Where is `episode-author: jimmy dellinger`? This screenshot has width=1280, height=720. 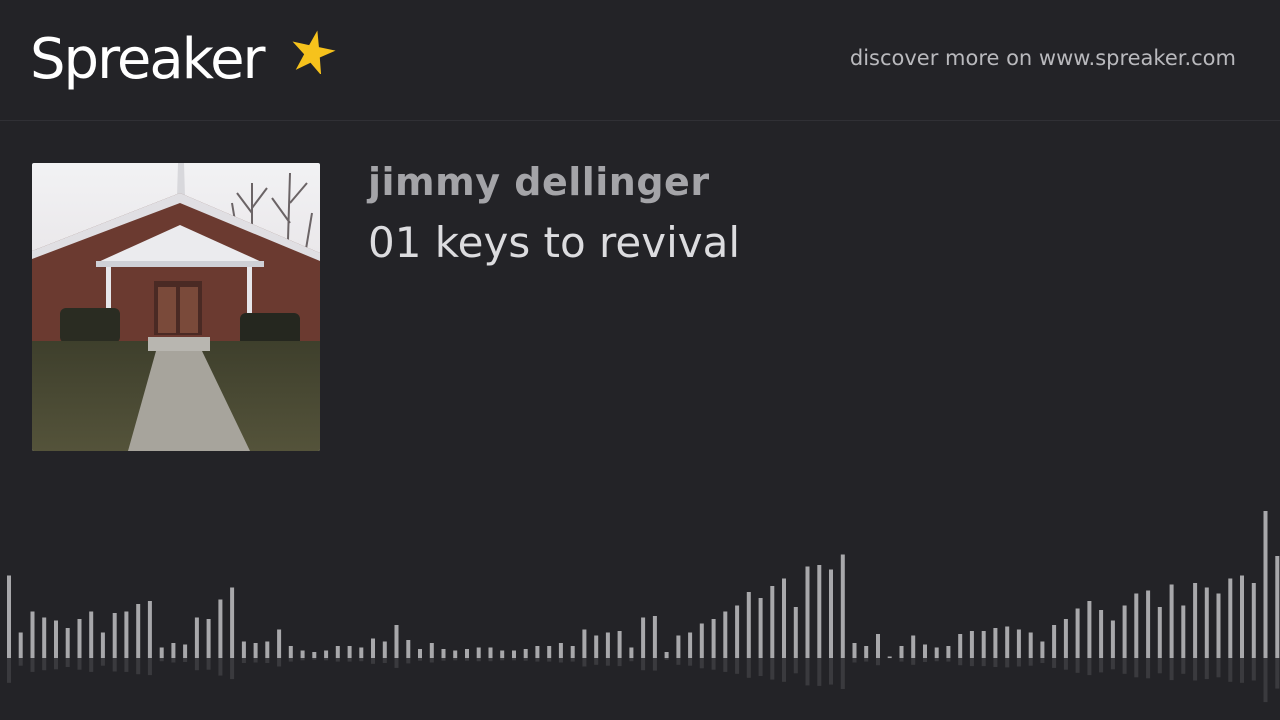 episode-author: jimmy dellinger is located at coordinates (539, 182).